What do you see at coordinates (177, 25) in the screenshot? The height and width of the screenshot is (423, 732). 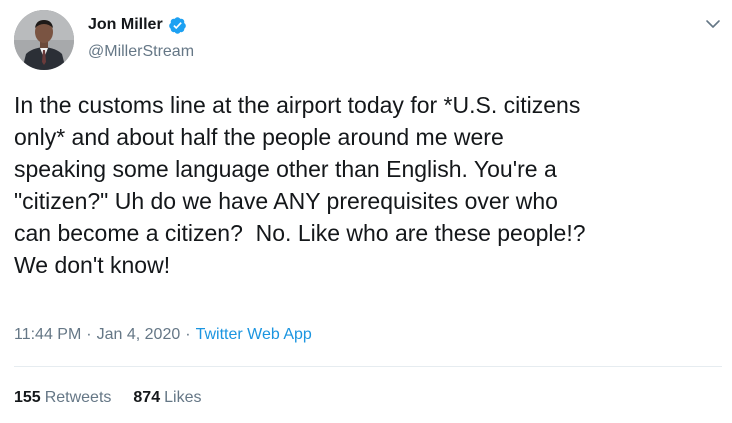 I see `verified-badge-icon` at bounding box center [177, 25].